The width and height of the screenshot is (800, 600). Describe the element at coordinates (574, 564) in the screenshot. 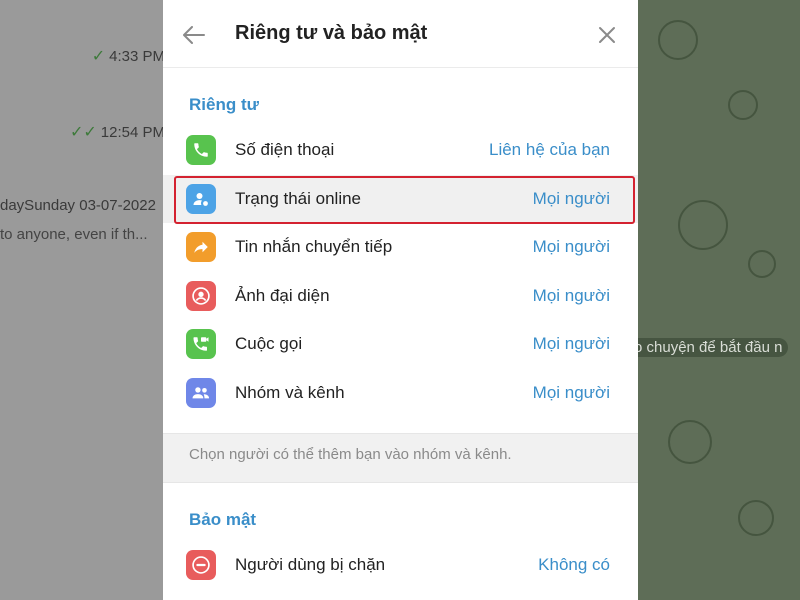

I see `security-item-value: Không có` at that location.